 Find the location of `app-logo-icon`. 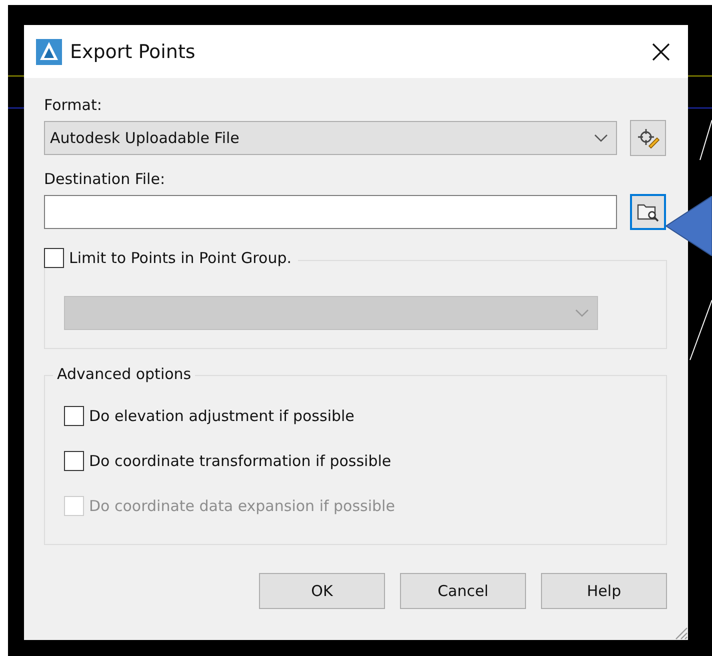

app-logo-icon is located at coordinates (49, 51).